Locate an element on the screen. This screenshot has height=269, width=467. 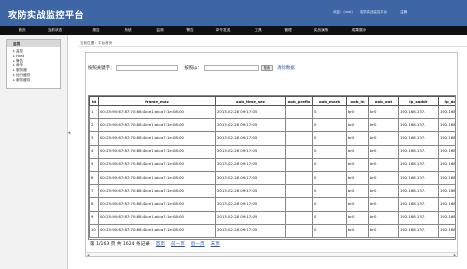
nav-item-system: 系统 is located at coordinates (128, 30).